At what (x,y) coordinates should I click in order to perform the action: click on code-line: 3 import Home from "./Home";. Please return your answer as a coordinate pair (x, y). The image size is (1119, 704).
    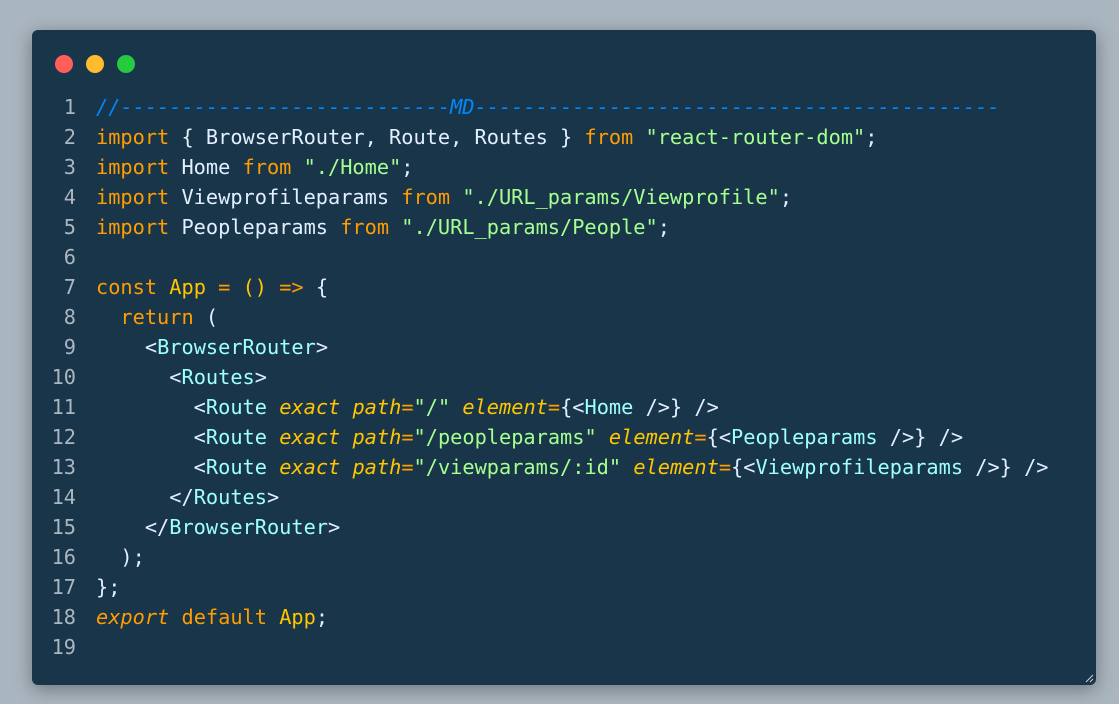
    Looking at the image, I should click on (564, 167).